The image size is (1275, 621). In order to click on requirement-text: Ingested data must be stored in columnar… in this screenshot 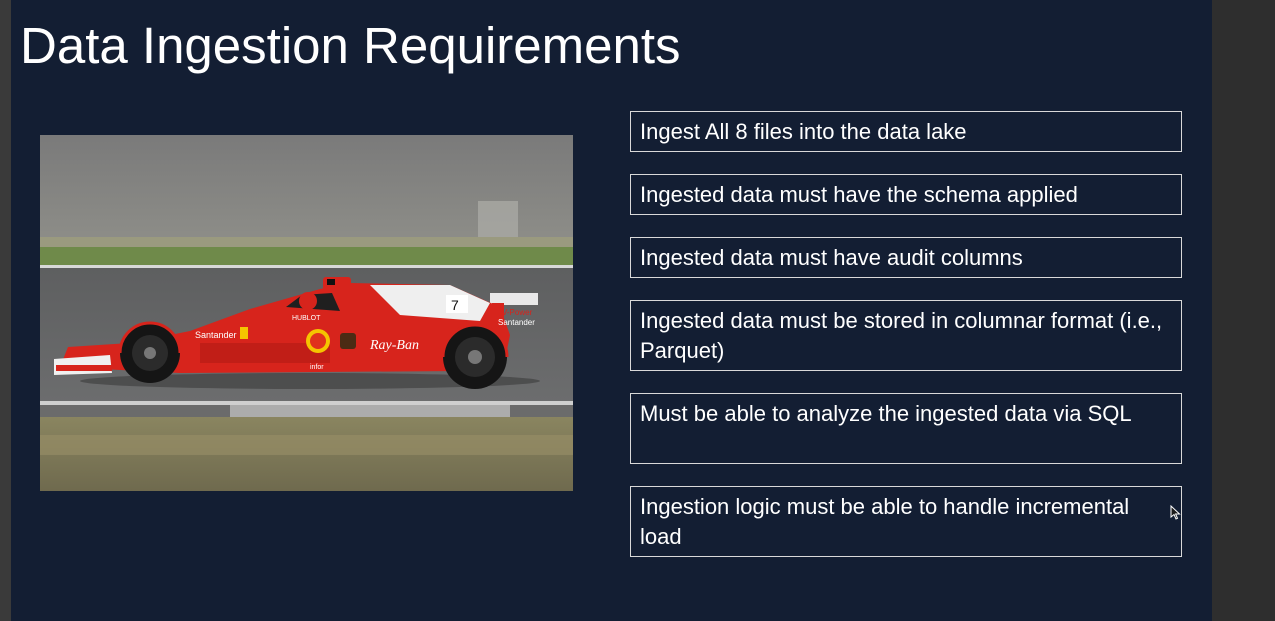, I will do `click(901, 335)`.